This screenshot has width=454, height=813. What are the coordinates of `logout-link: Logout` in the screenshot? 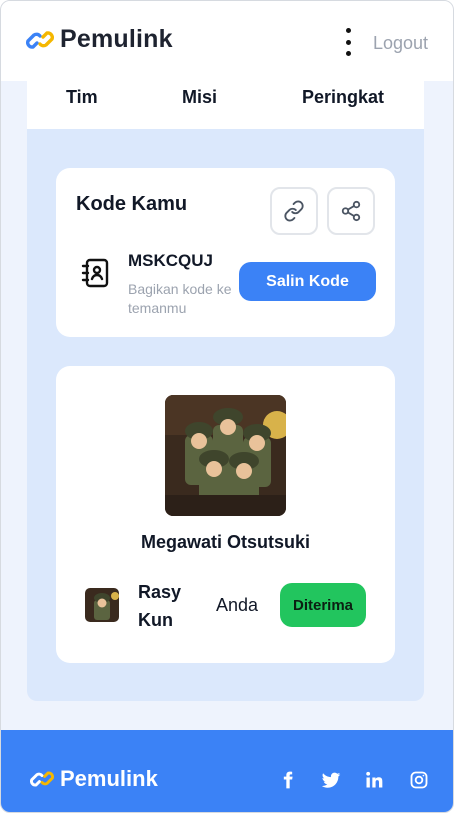 It's located at (400, 43).